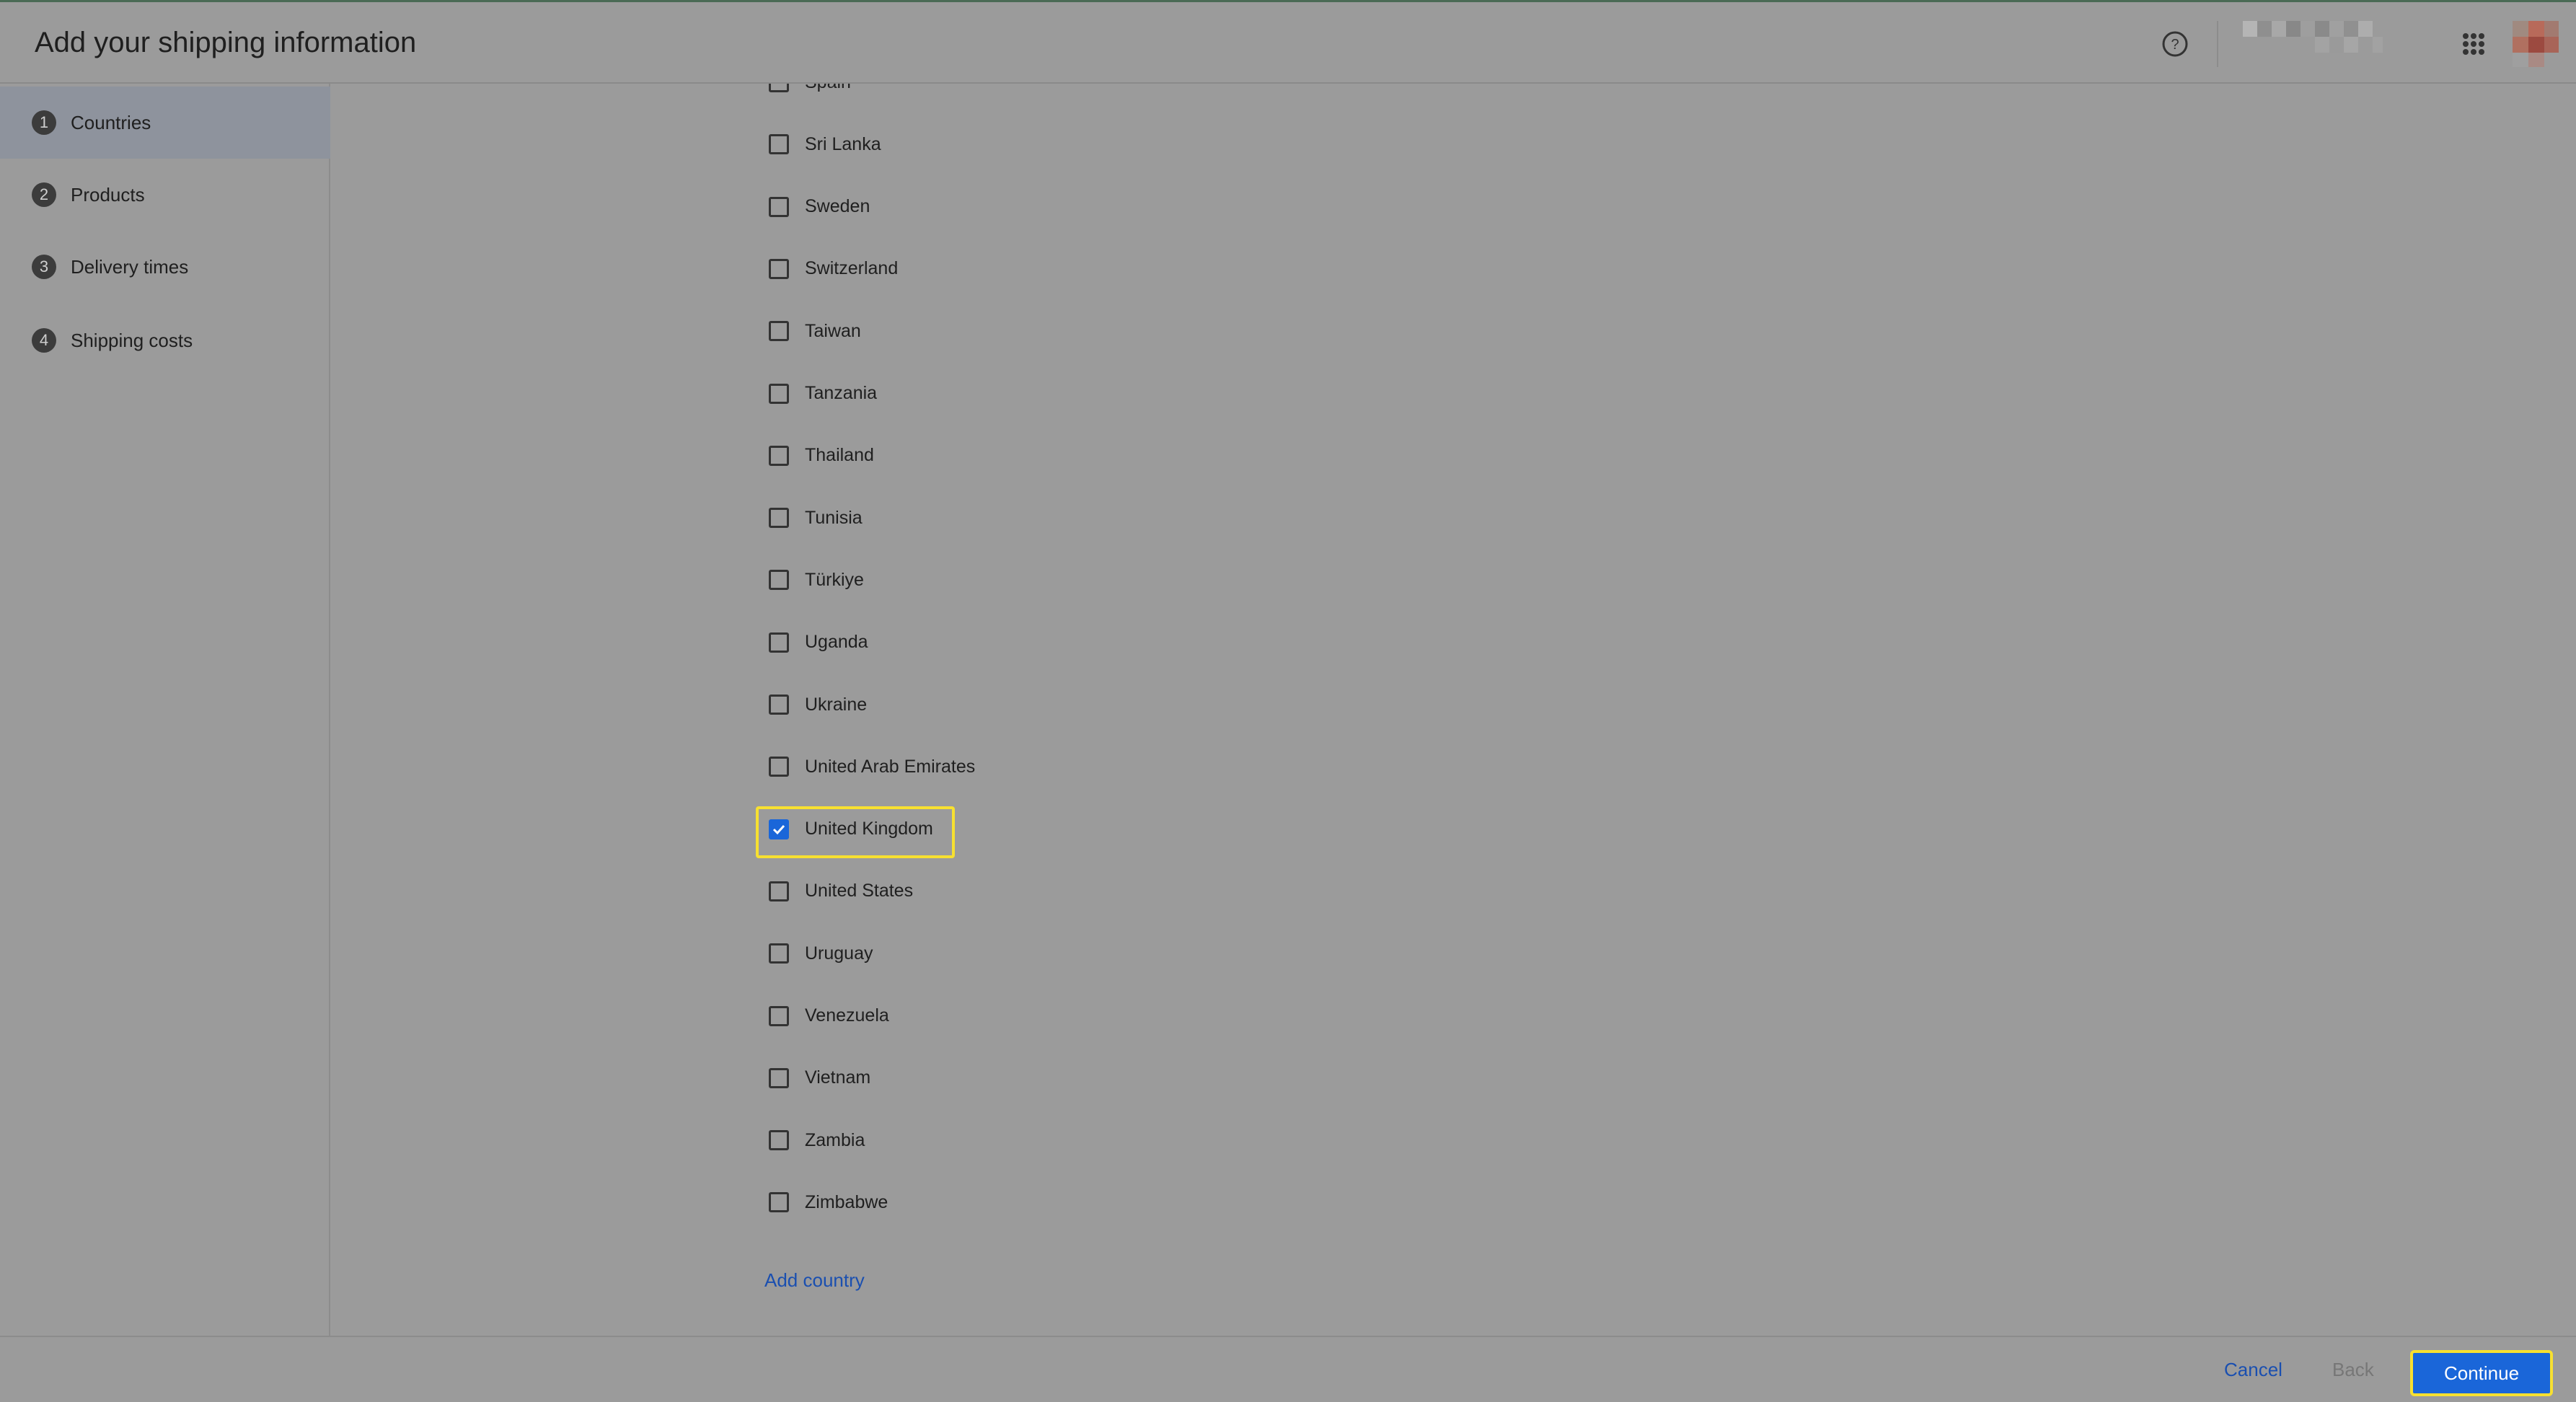  I want to click on header-divider, so click(2217, 44).